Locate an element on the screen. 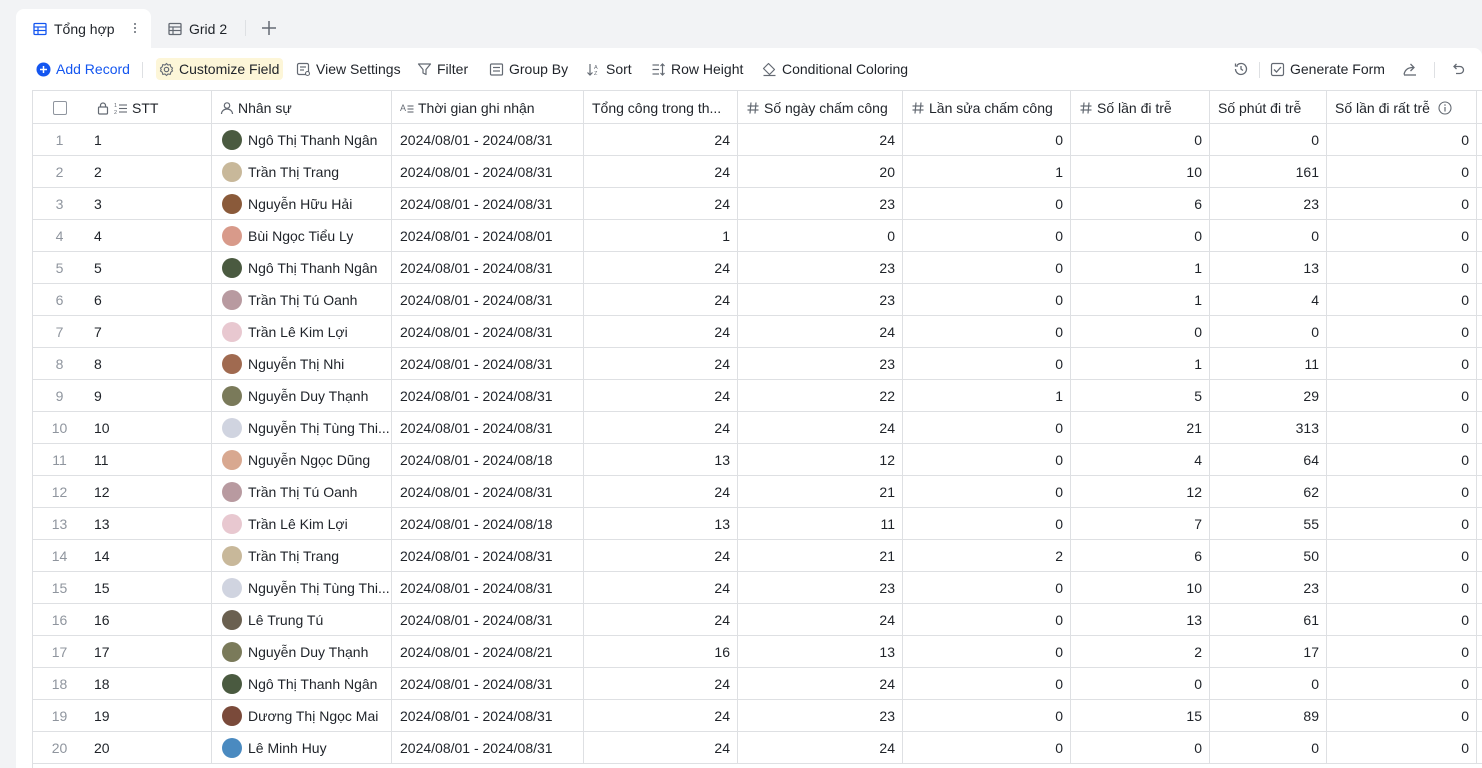 This screenshot has width=1482, height=768. cell-stt: 3 is located at coordinates (149, 203).